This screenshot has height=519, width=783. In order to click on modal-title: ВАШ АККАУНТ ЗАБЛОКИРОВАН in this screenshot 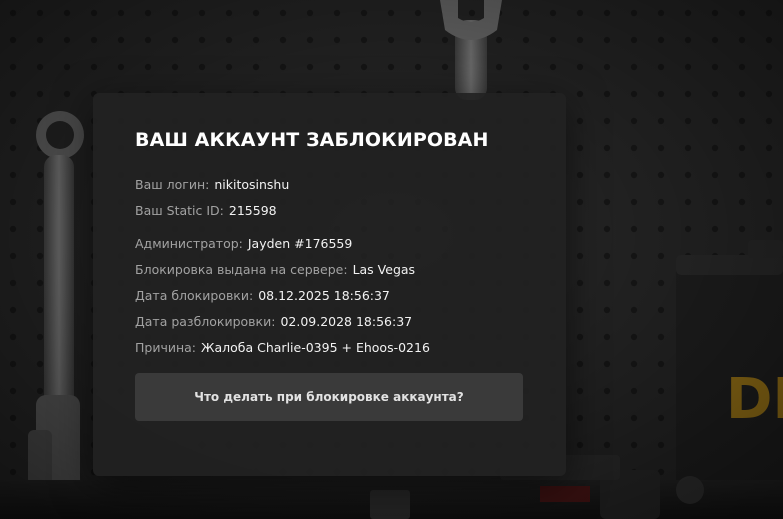, I will do `click(312, 140)`.